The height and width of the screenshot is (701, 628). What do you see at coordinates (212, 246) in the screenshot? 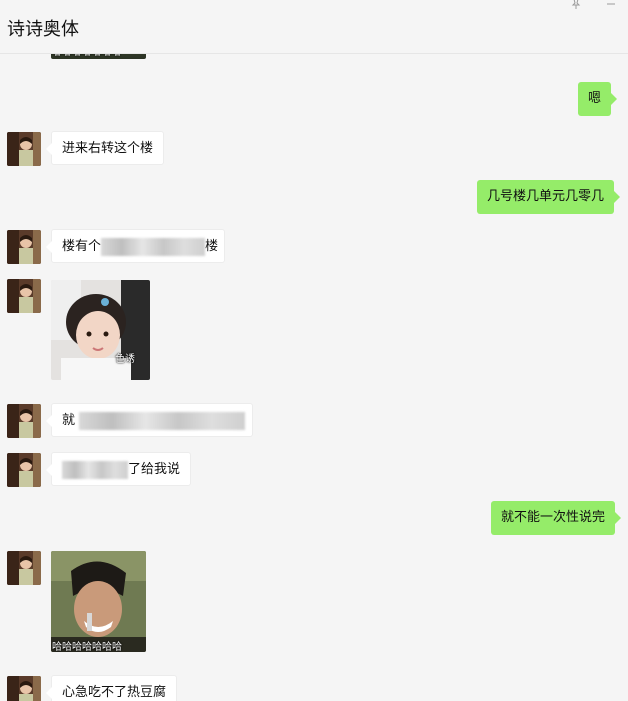
I see `message-text-tail: 楼` at bounding box center [212, 246].